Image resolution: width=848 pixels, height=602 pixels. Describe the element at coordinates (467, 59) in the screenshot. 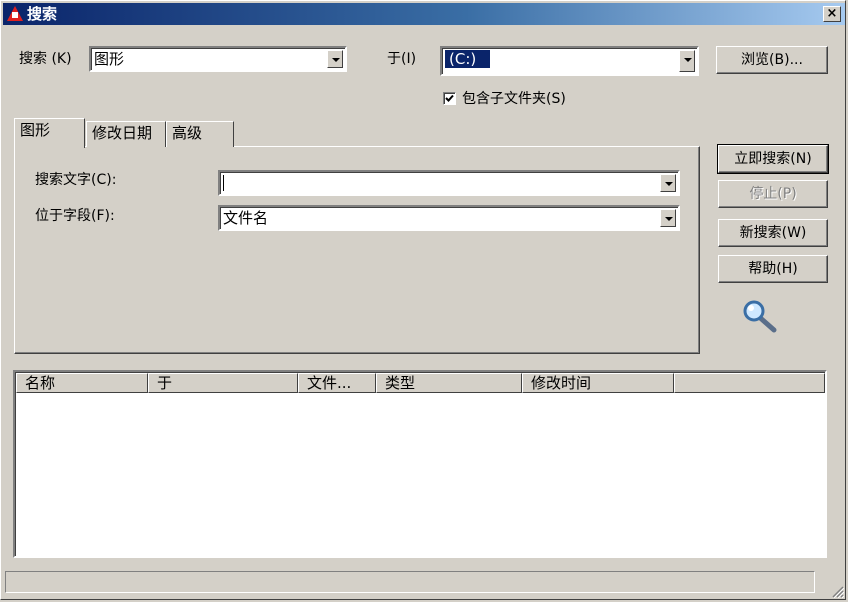

I see `location-value: (C:)` at that location.